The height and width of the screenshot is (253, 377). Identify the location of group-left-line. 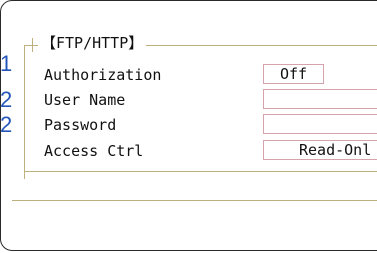
(24, 112).